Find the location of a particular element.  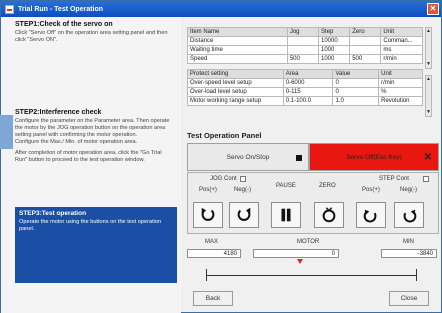

min-label: MIN is located at coordinates (408, 242).